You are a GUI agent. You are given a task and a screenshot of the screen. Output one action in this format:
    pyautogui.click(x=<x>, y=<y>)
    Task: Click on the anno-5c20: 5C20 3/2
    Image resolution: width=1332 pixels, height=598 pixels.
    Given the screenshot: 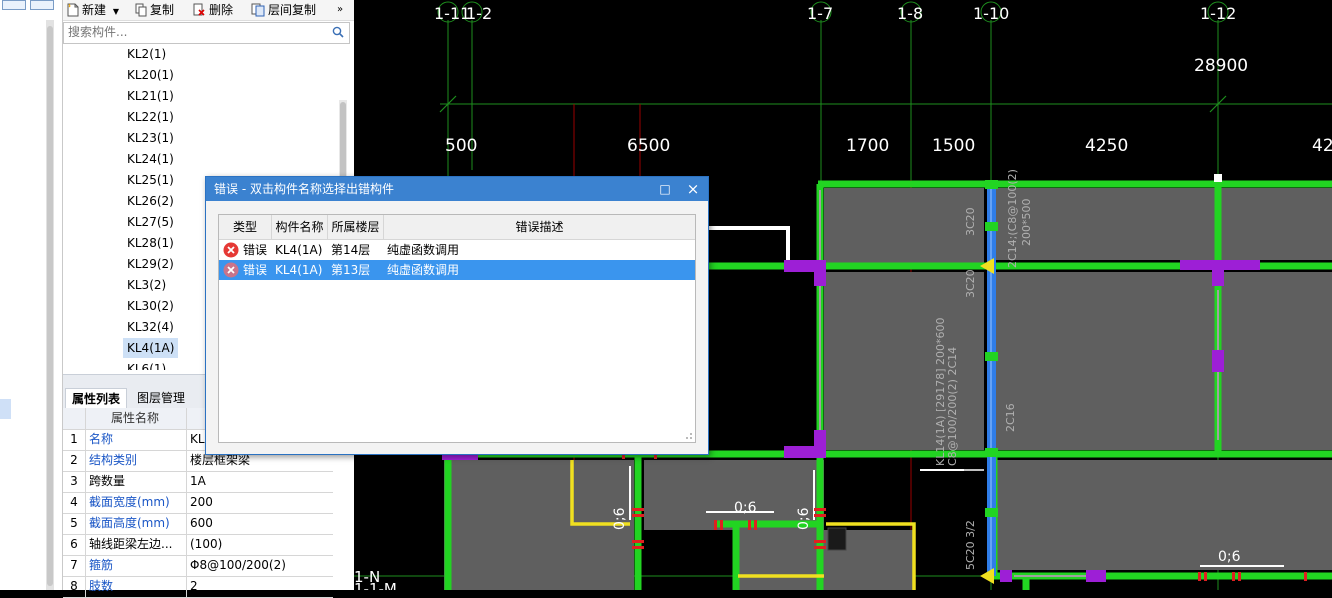 What is the action you would take?
    pyautogui.click(x=970, y=545)
    